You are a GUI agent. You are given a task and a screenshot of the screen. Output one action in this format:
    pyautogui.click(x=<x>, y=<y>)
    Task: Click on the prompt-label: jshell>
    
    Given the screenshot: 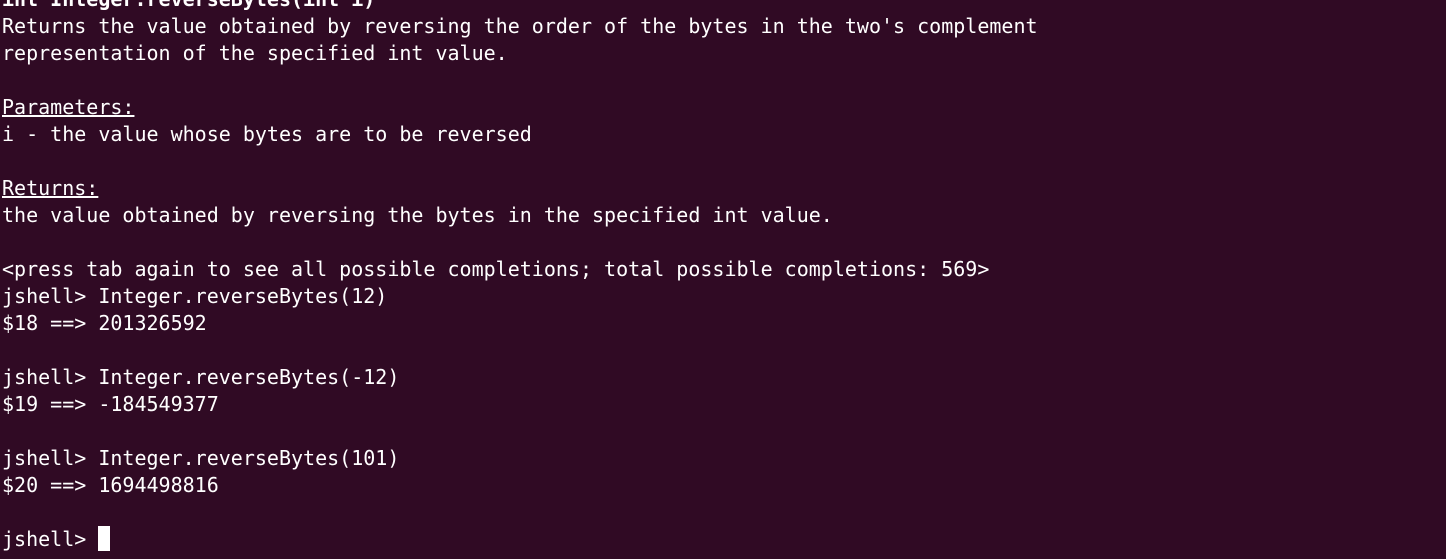 What is the action you would take?
    pyautogui.click(x=50, y=539)
    